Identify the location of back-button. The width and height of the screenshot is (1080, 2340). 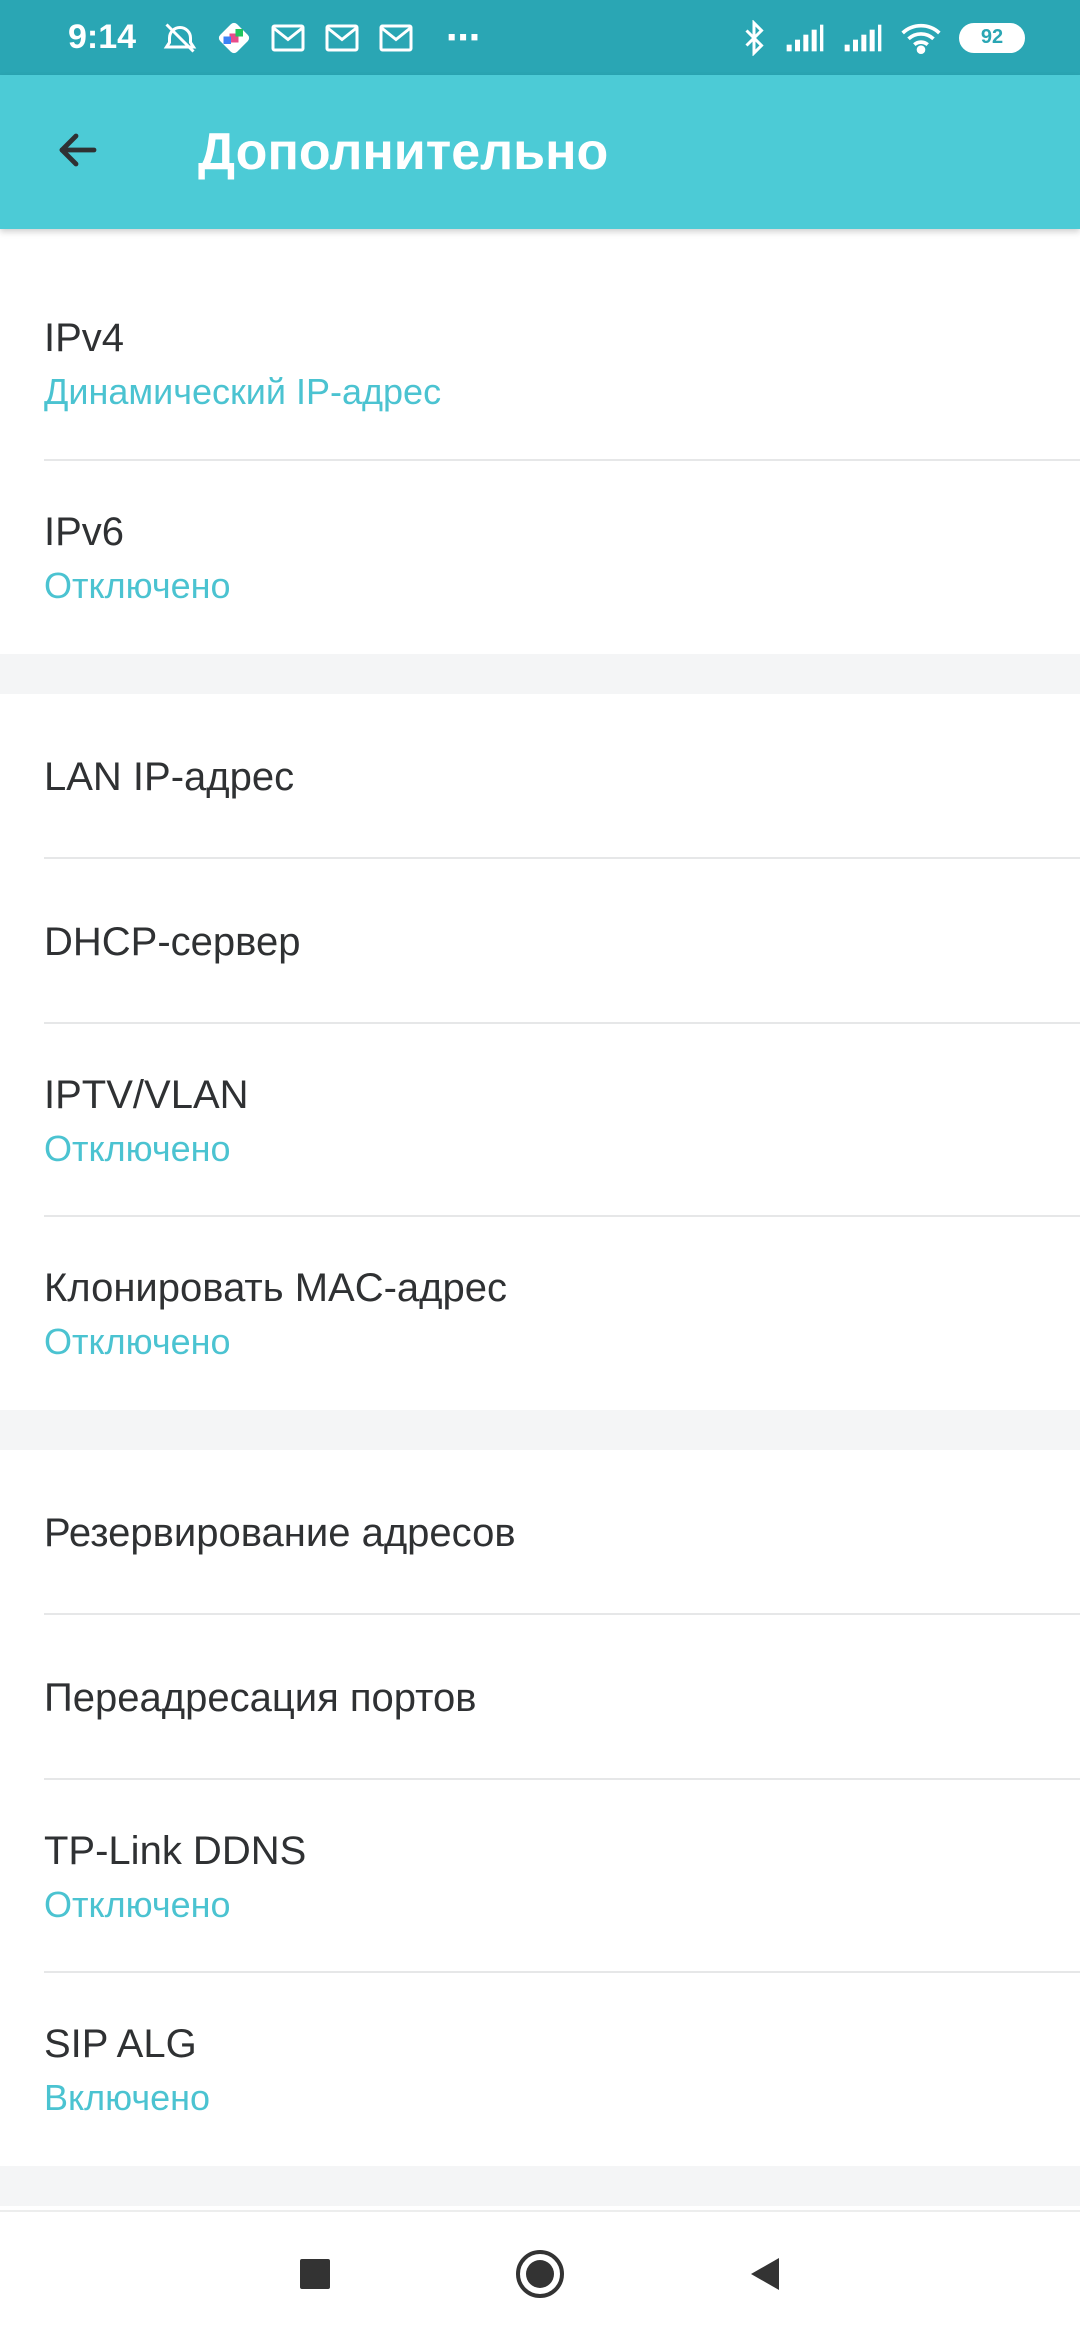
(78, 152).